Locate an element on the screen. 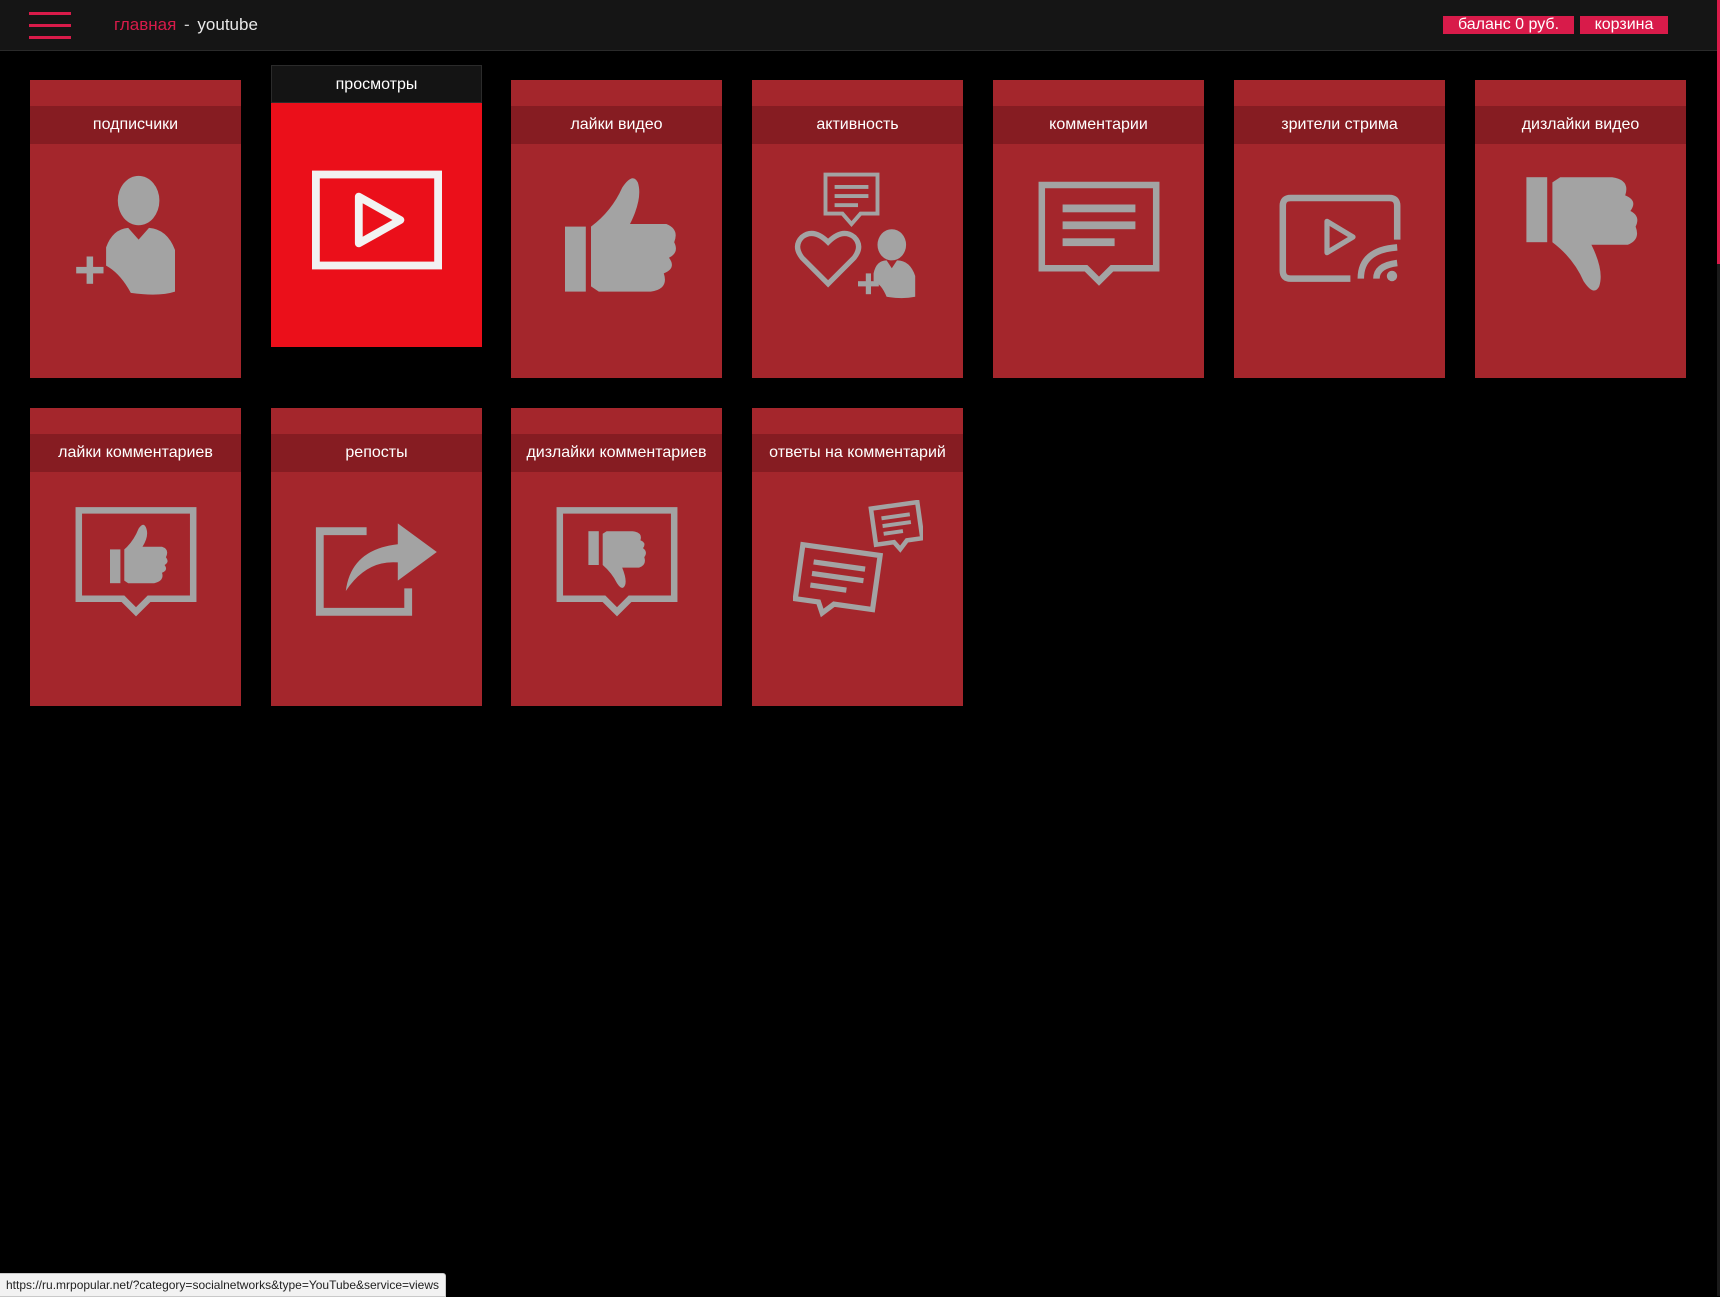  service-card-title: лайки видео is located at coordinates (616, 125).